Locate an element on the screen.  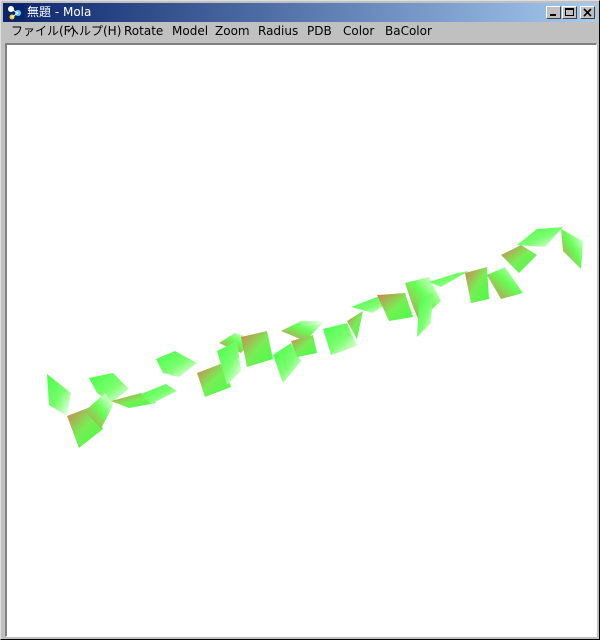
menu-pdb: PDB is located at coordinates (319, 31).